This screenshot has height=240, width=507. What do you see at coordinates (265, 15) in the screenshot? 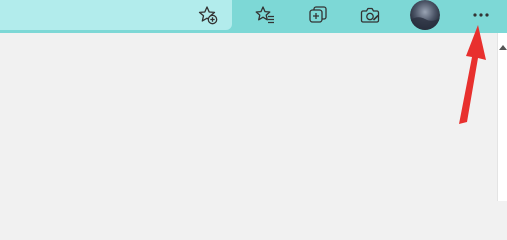
I see `favorites-icon` at bounding box center [265, 15].